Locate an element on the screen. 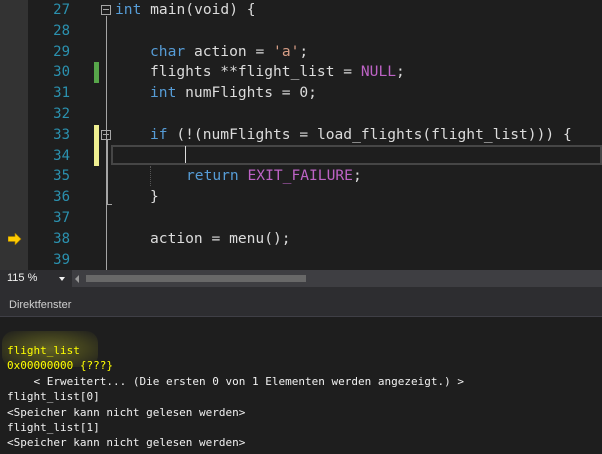  code-text: flights **flight_list = NULL; is located at coordinates (277, 72).